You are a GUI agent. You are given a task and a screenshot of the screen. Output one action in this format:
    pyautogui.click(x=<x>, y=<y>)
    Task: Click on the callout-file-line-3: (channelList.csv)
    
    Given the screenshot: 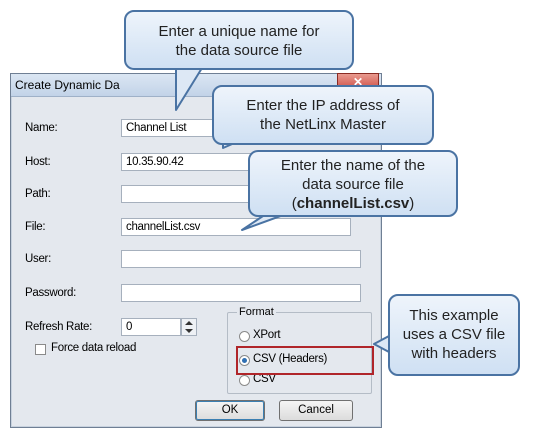 What is the action you would take?
    pyautogui.click(x=353, y=203)
    